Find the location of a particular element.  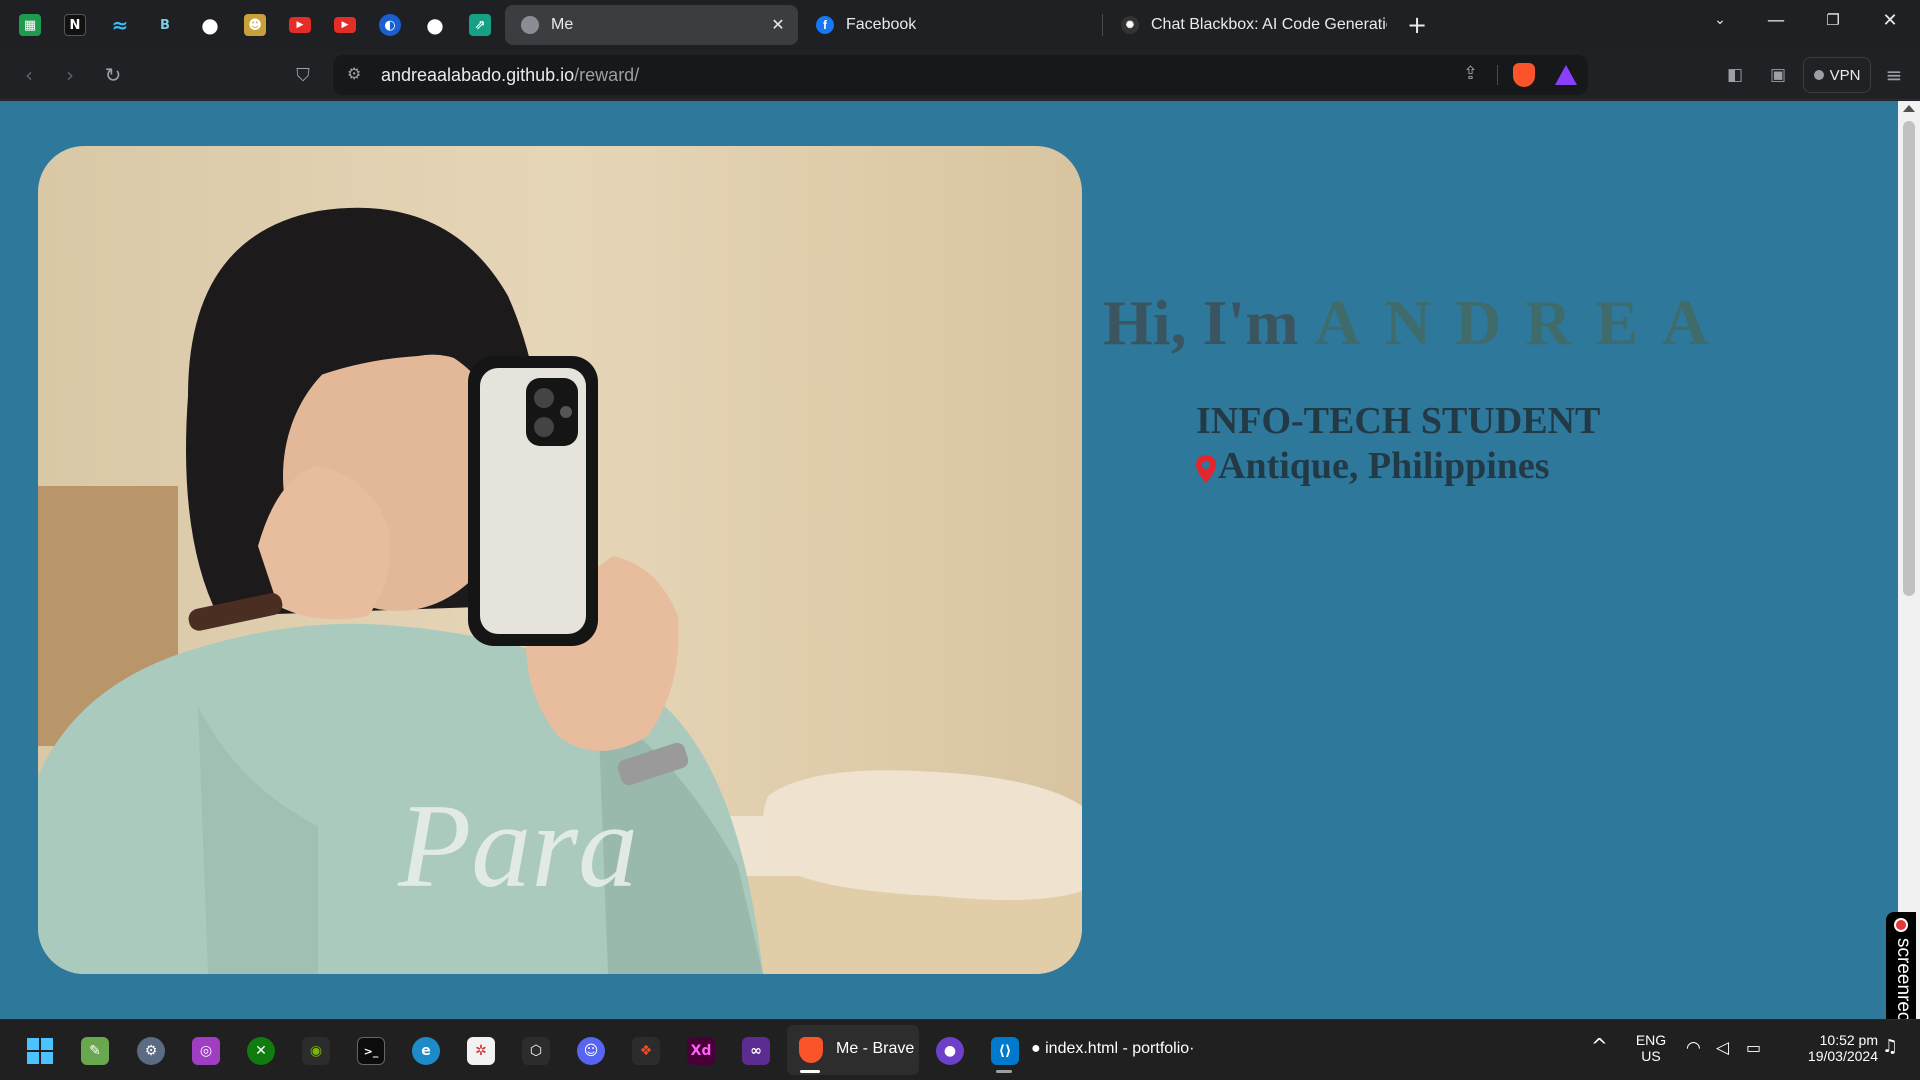

tab-title: Facebook is located at coordinates (881, 24).